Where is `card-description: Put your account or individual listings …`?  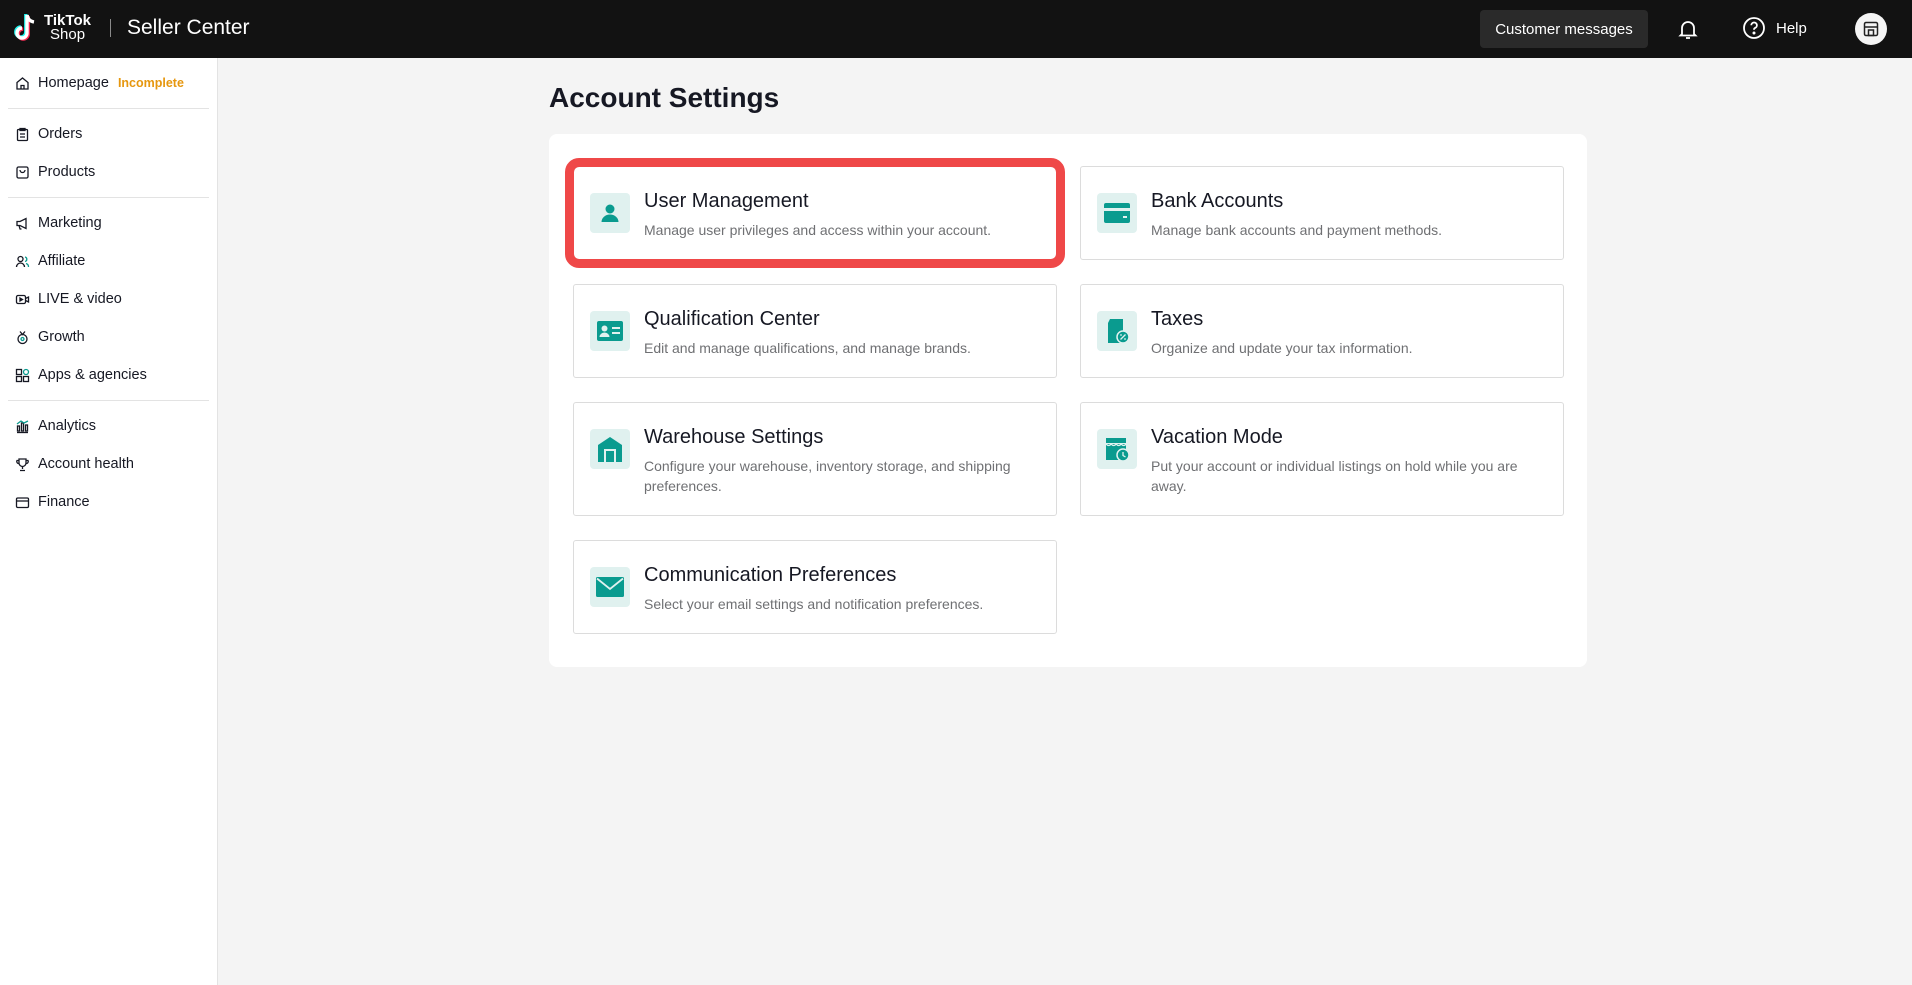
card-description: Put your account or individual listings … is located at coordinates (1334, 476).